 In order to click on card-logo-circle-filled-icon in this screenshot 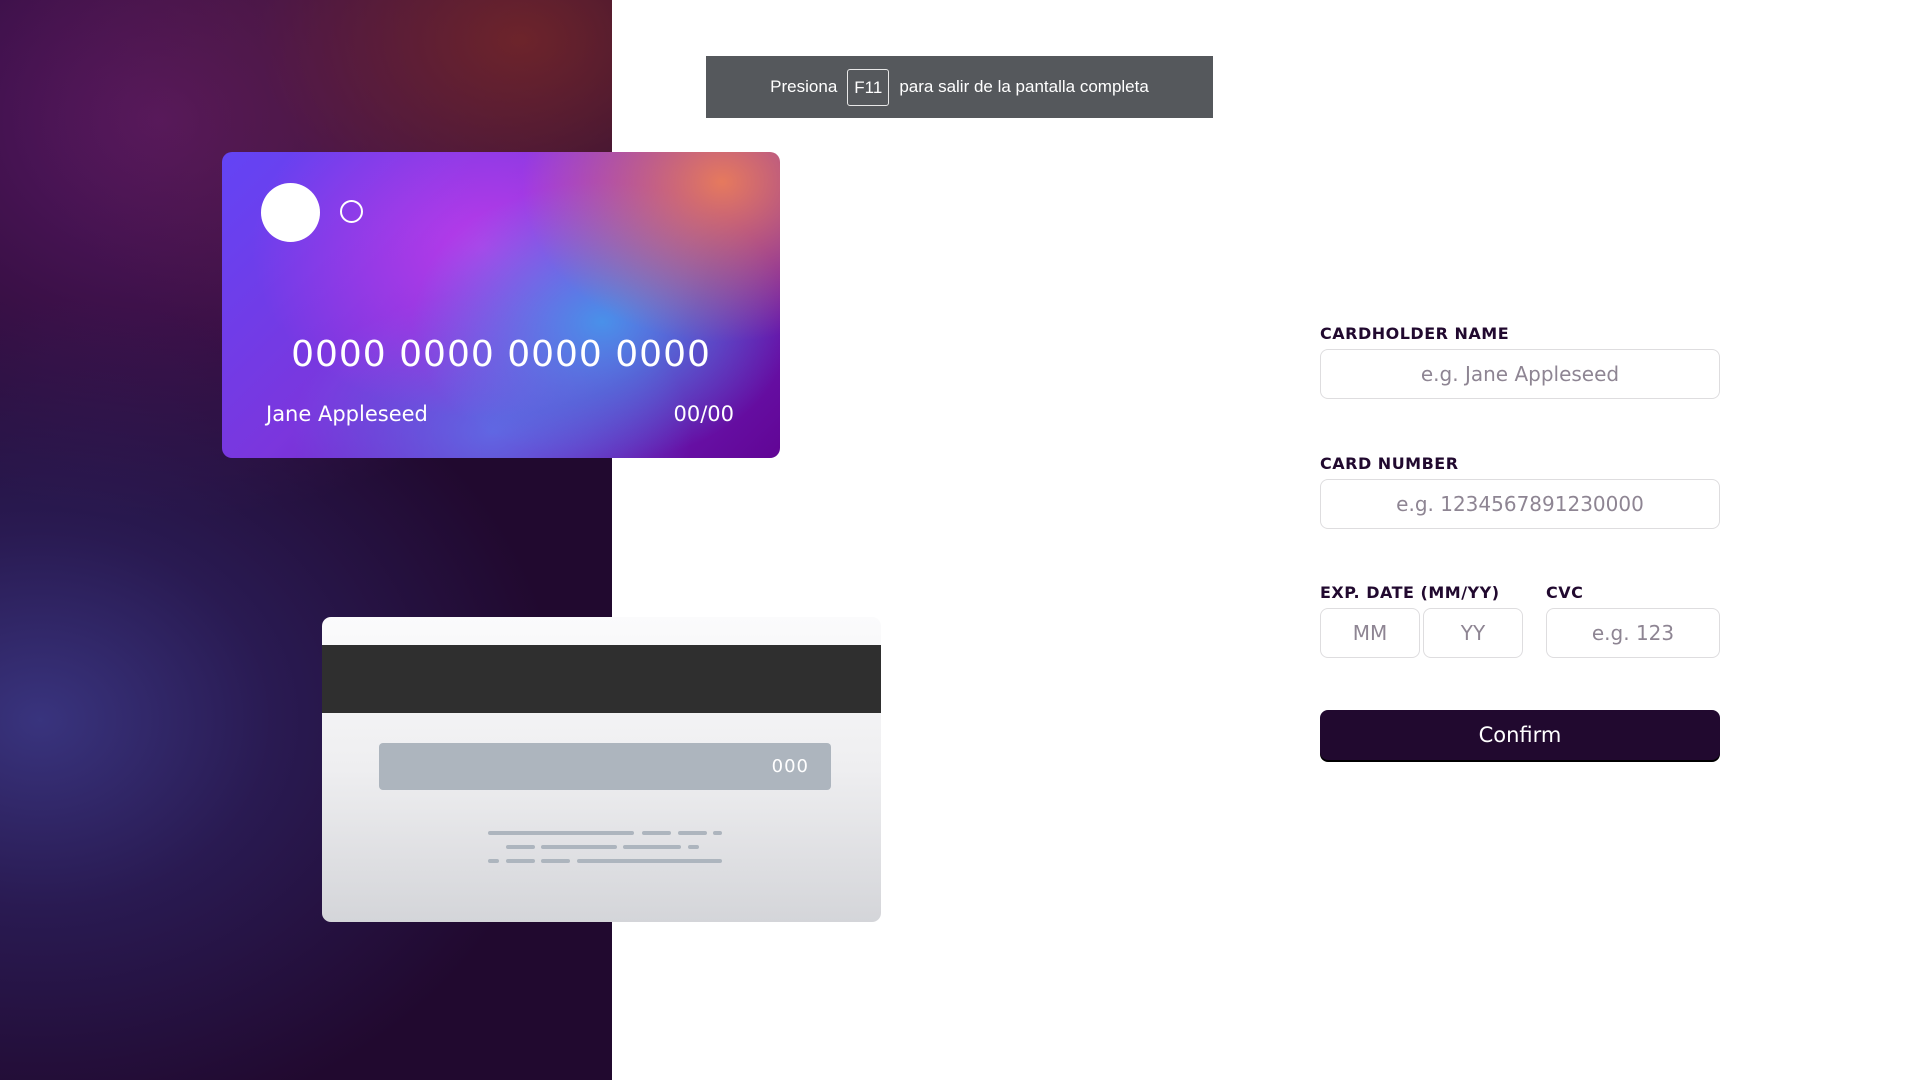, I will do `click(290, 212)`.